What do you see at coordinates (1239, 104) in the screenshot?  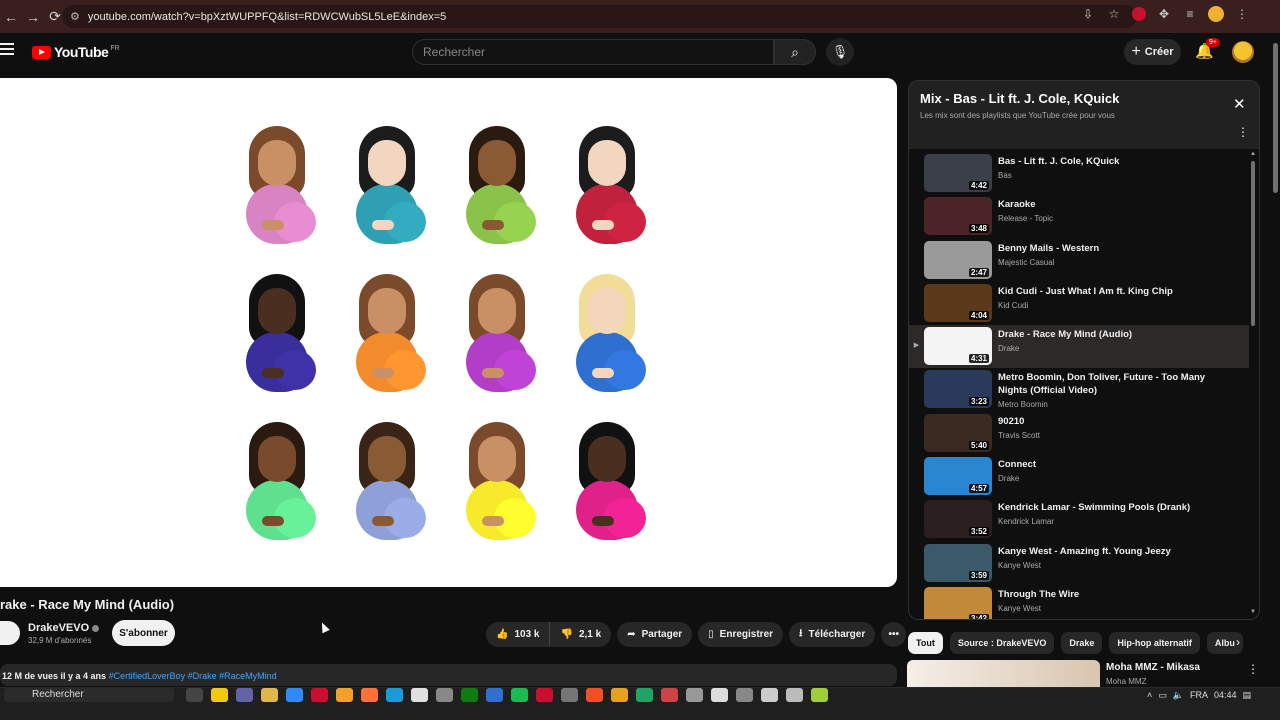 I see `close-icon: ✕` at bounding box center [1239, 104].